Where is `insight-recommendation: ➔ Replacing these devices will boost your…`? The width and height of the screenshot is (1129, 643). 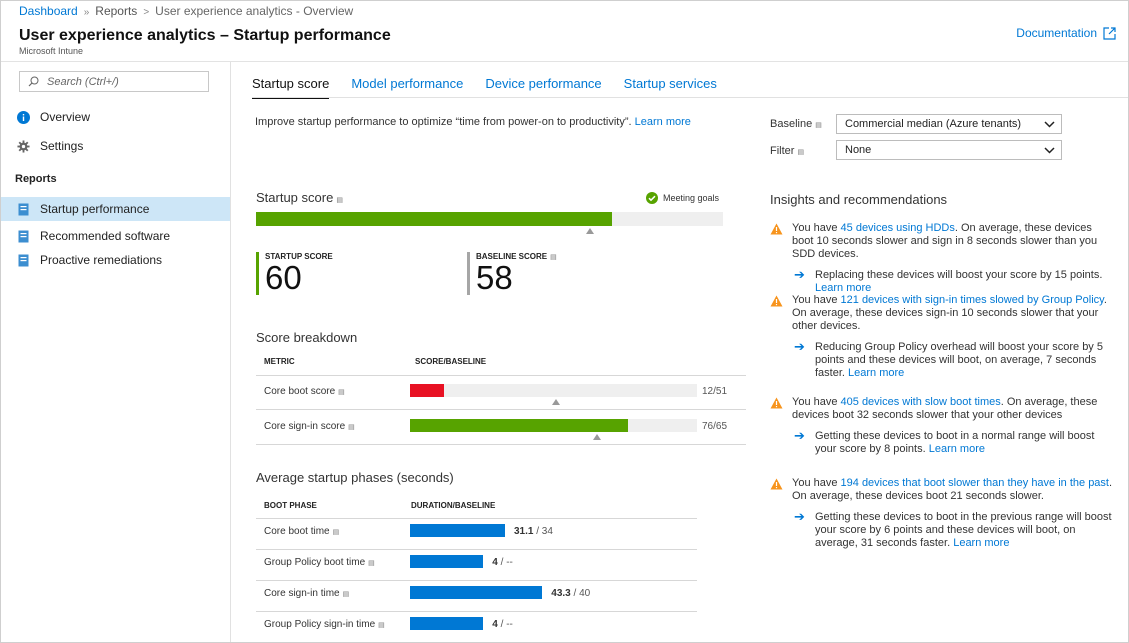 insight-recommendation: ➔ Replacing these devices will boost your… is located at coordinates (948, 280).